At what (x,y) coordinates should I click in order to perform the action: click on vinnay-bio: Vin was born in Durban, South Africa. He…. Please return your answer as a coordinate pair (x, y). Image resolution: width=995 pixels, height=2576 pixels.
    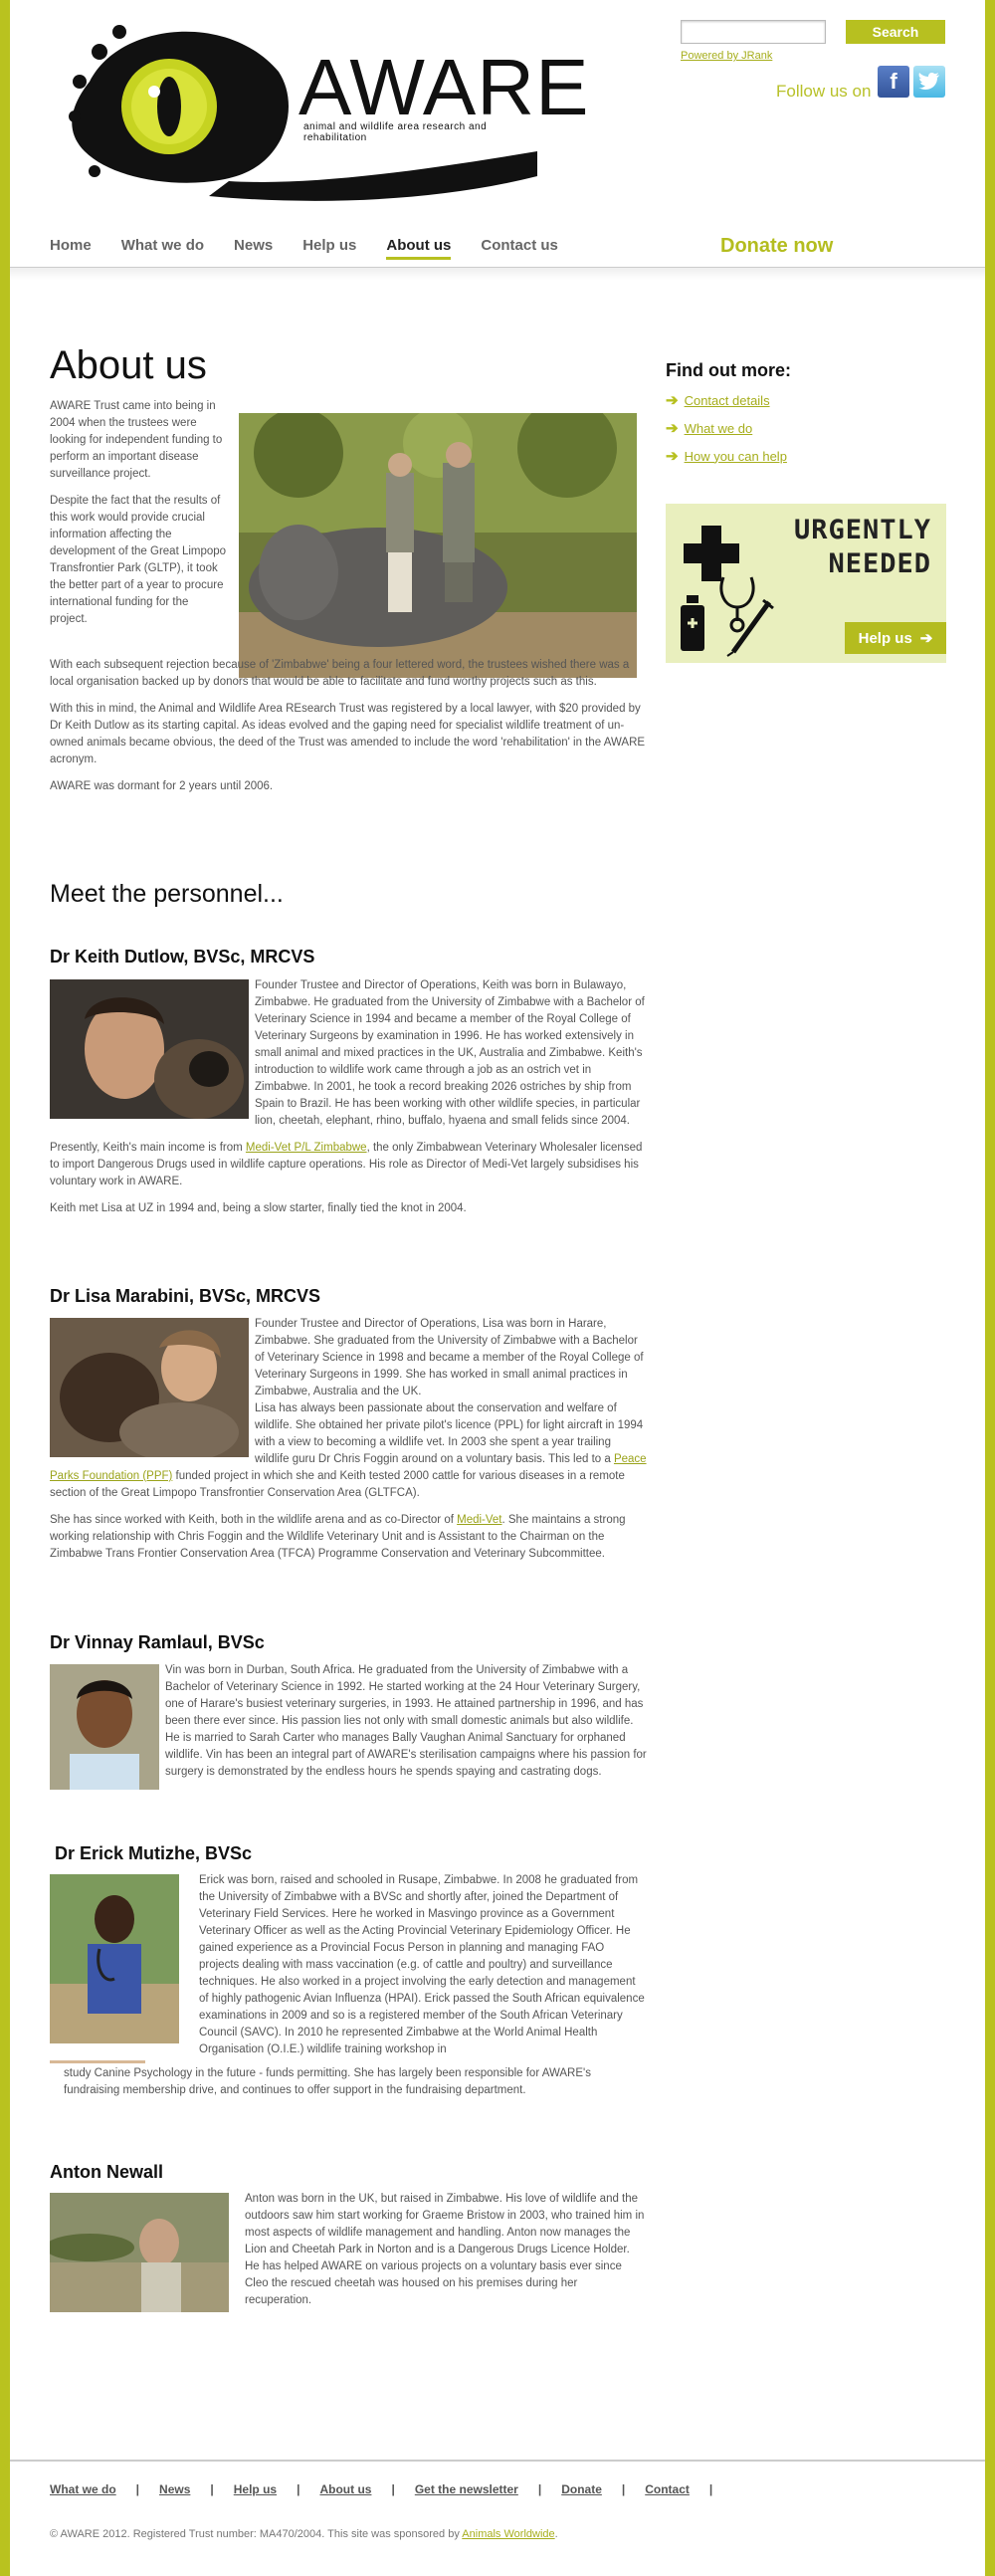
    Looking at the image, I should click on (348, 1726).